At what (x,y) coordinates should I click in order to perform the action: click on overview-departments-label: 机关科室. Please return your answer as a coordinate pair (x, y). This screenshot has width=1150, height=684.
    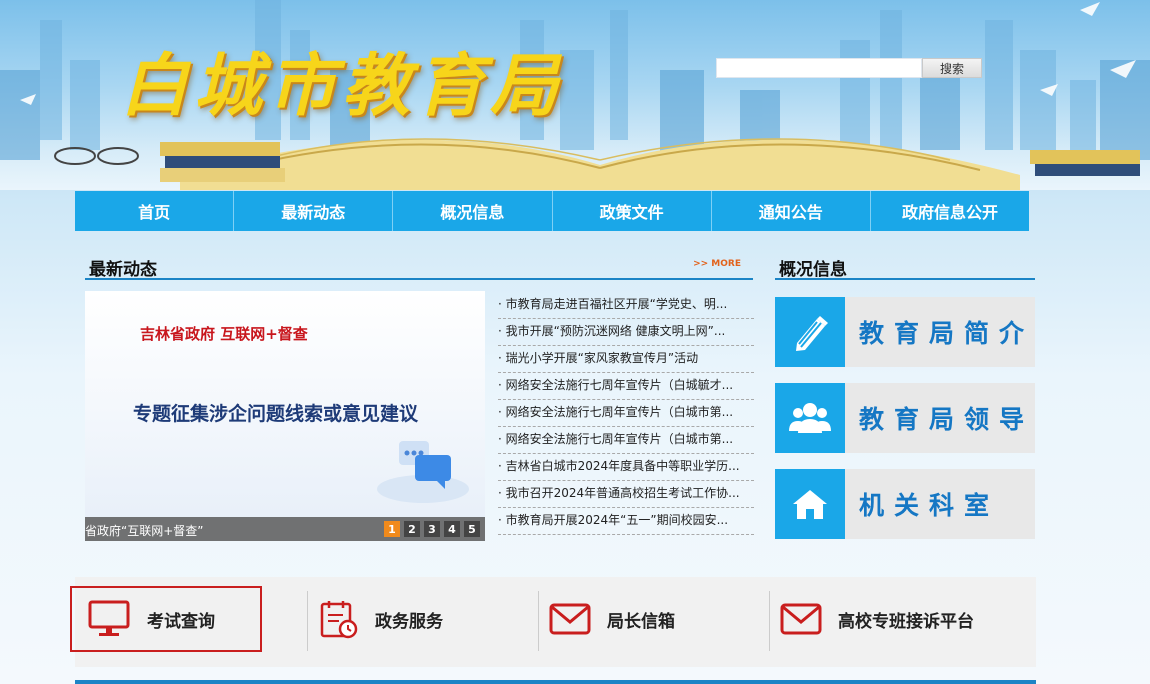
    Looking at the image, I should click on (929, 505).